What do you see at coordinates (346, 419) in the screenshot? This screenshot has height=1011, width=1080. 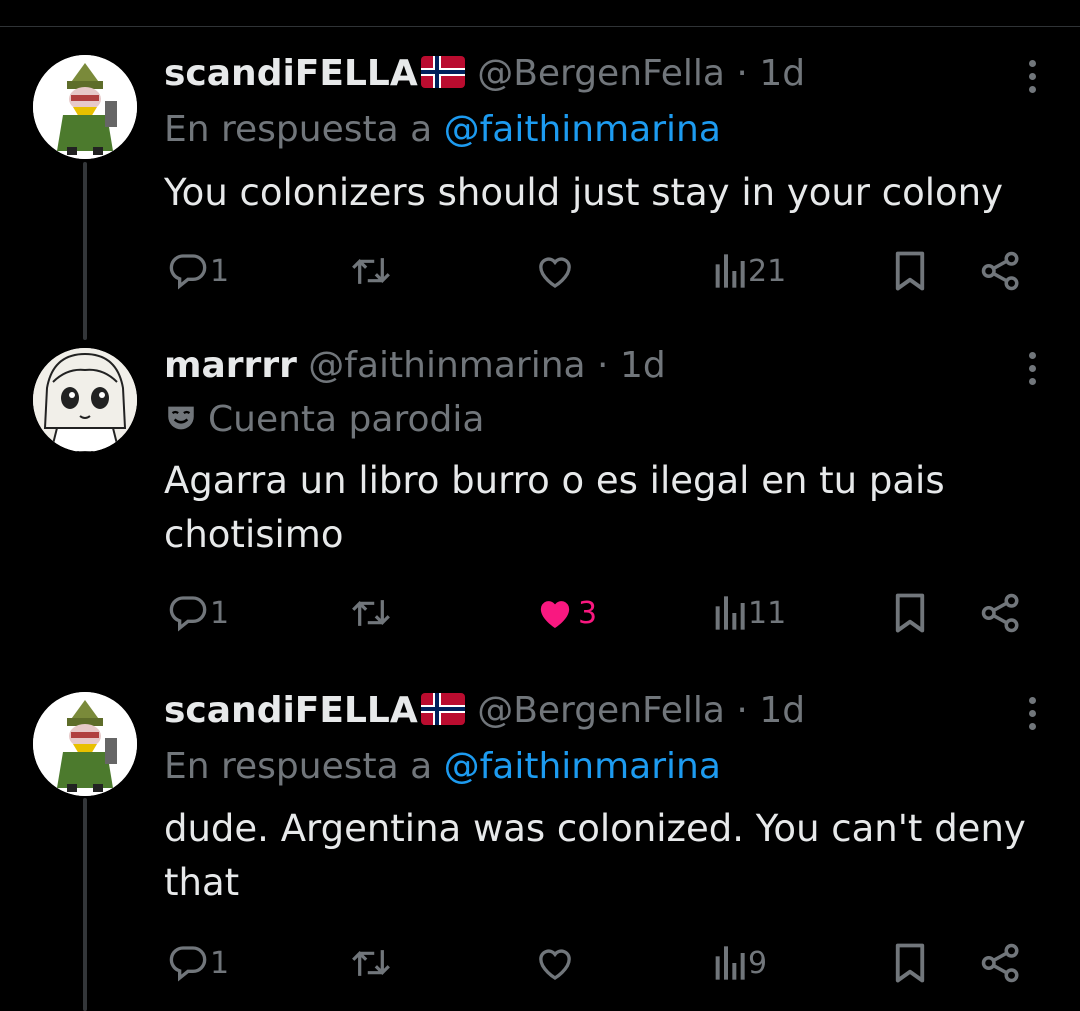 I see `parody-label-text: Cuenta parodia` at bounding box center [346, 419].